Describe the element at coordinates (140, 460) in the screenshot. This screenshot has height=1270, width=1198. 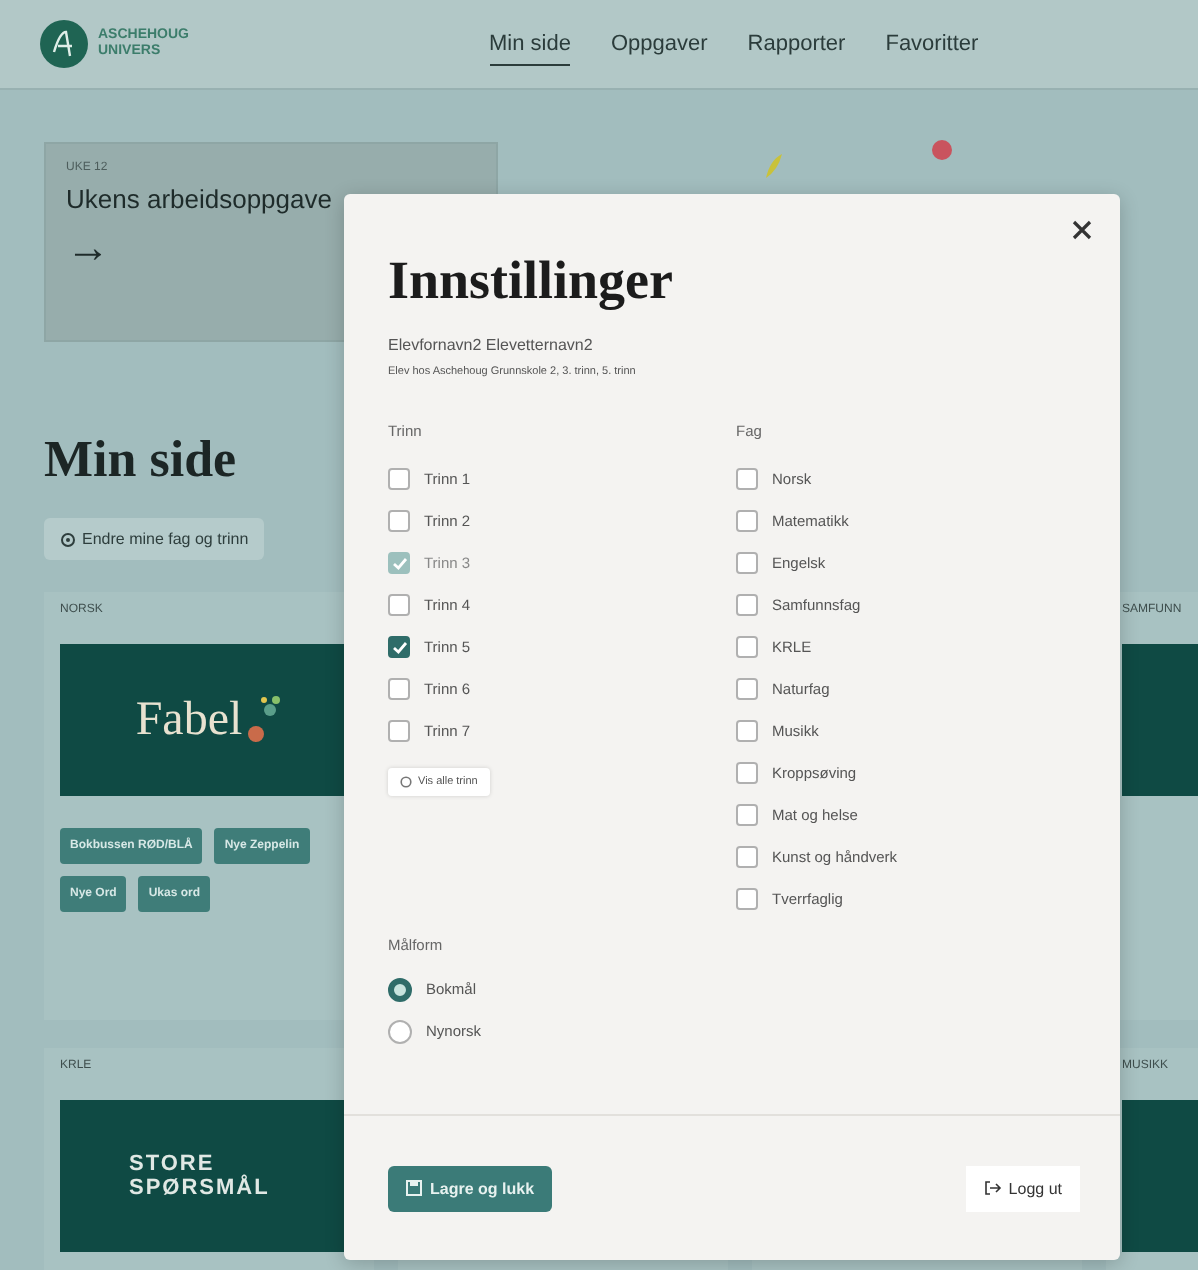
I see `page-heading: Min side` at that location.